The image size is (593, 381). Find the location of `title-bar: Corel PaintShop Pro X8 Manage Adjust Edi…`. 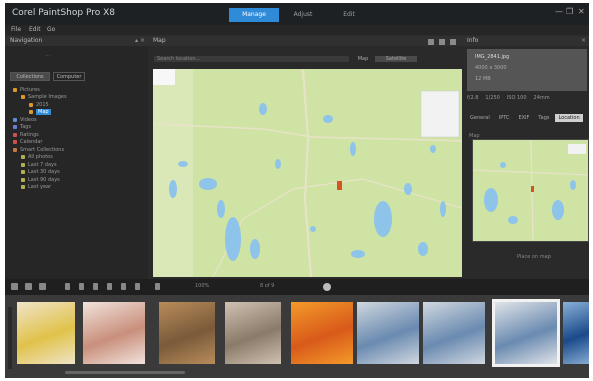

title-bar: Corel PaintShop Pro X8 Manage Adjust Edi… is located at coordinates (297, 14).